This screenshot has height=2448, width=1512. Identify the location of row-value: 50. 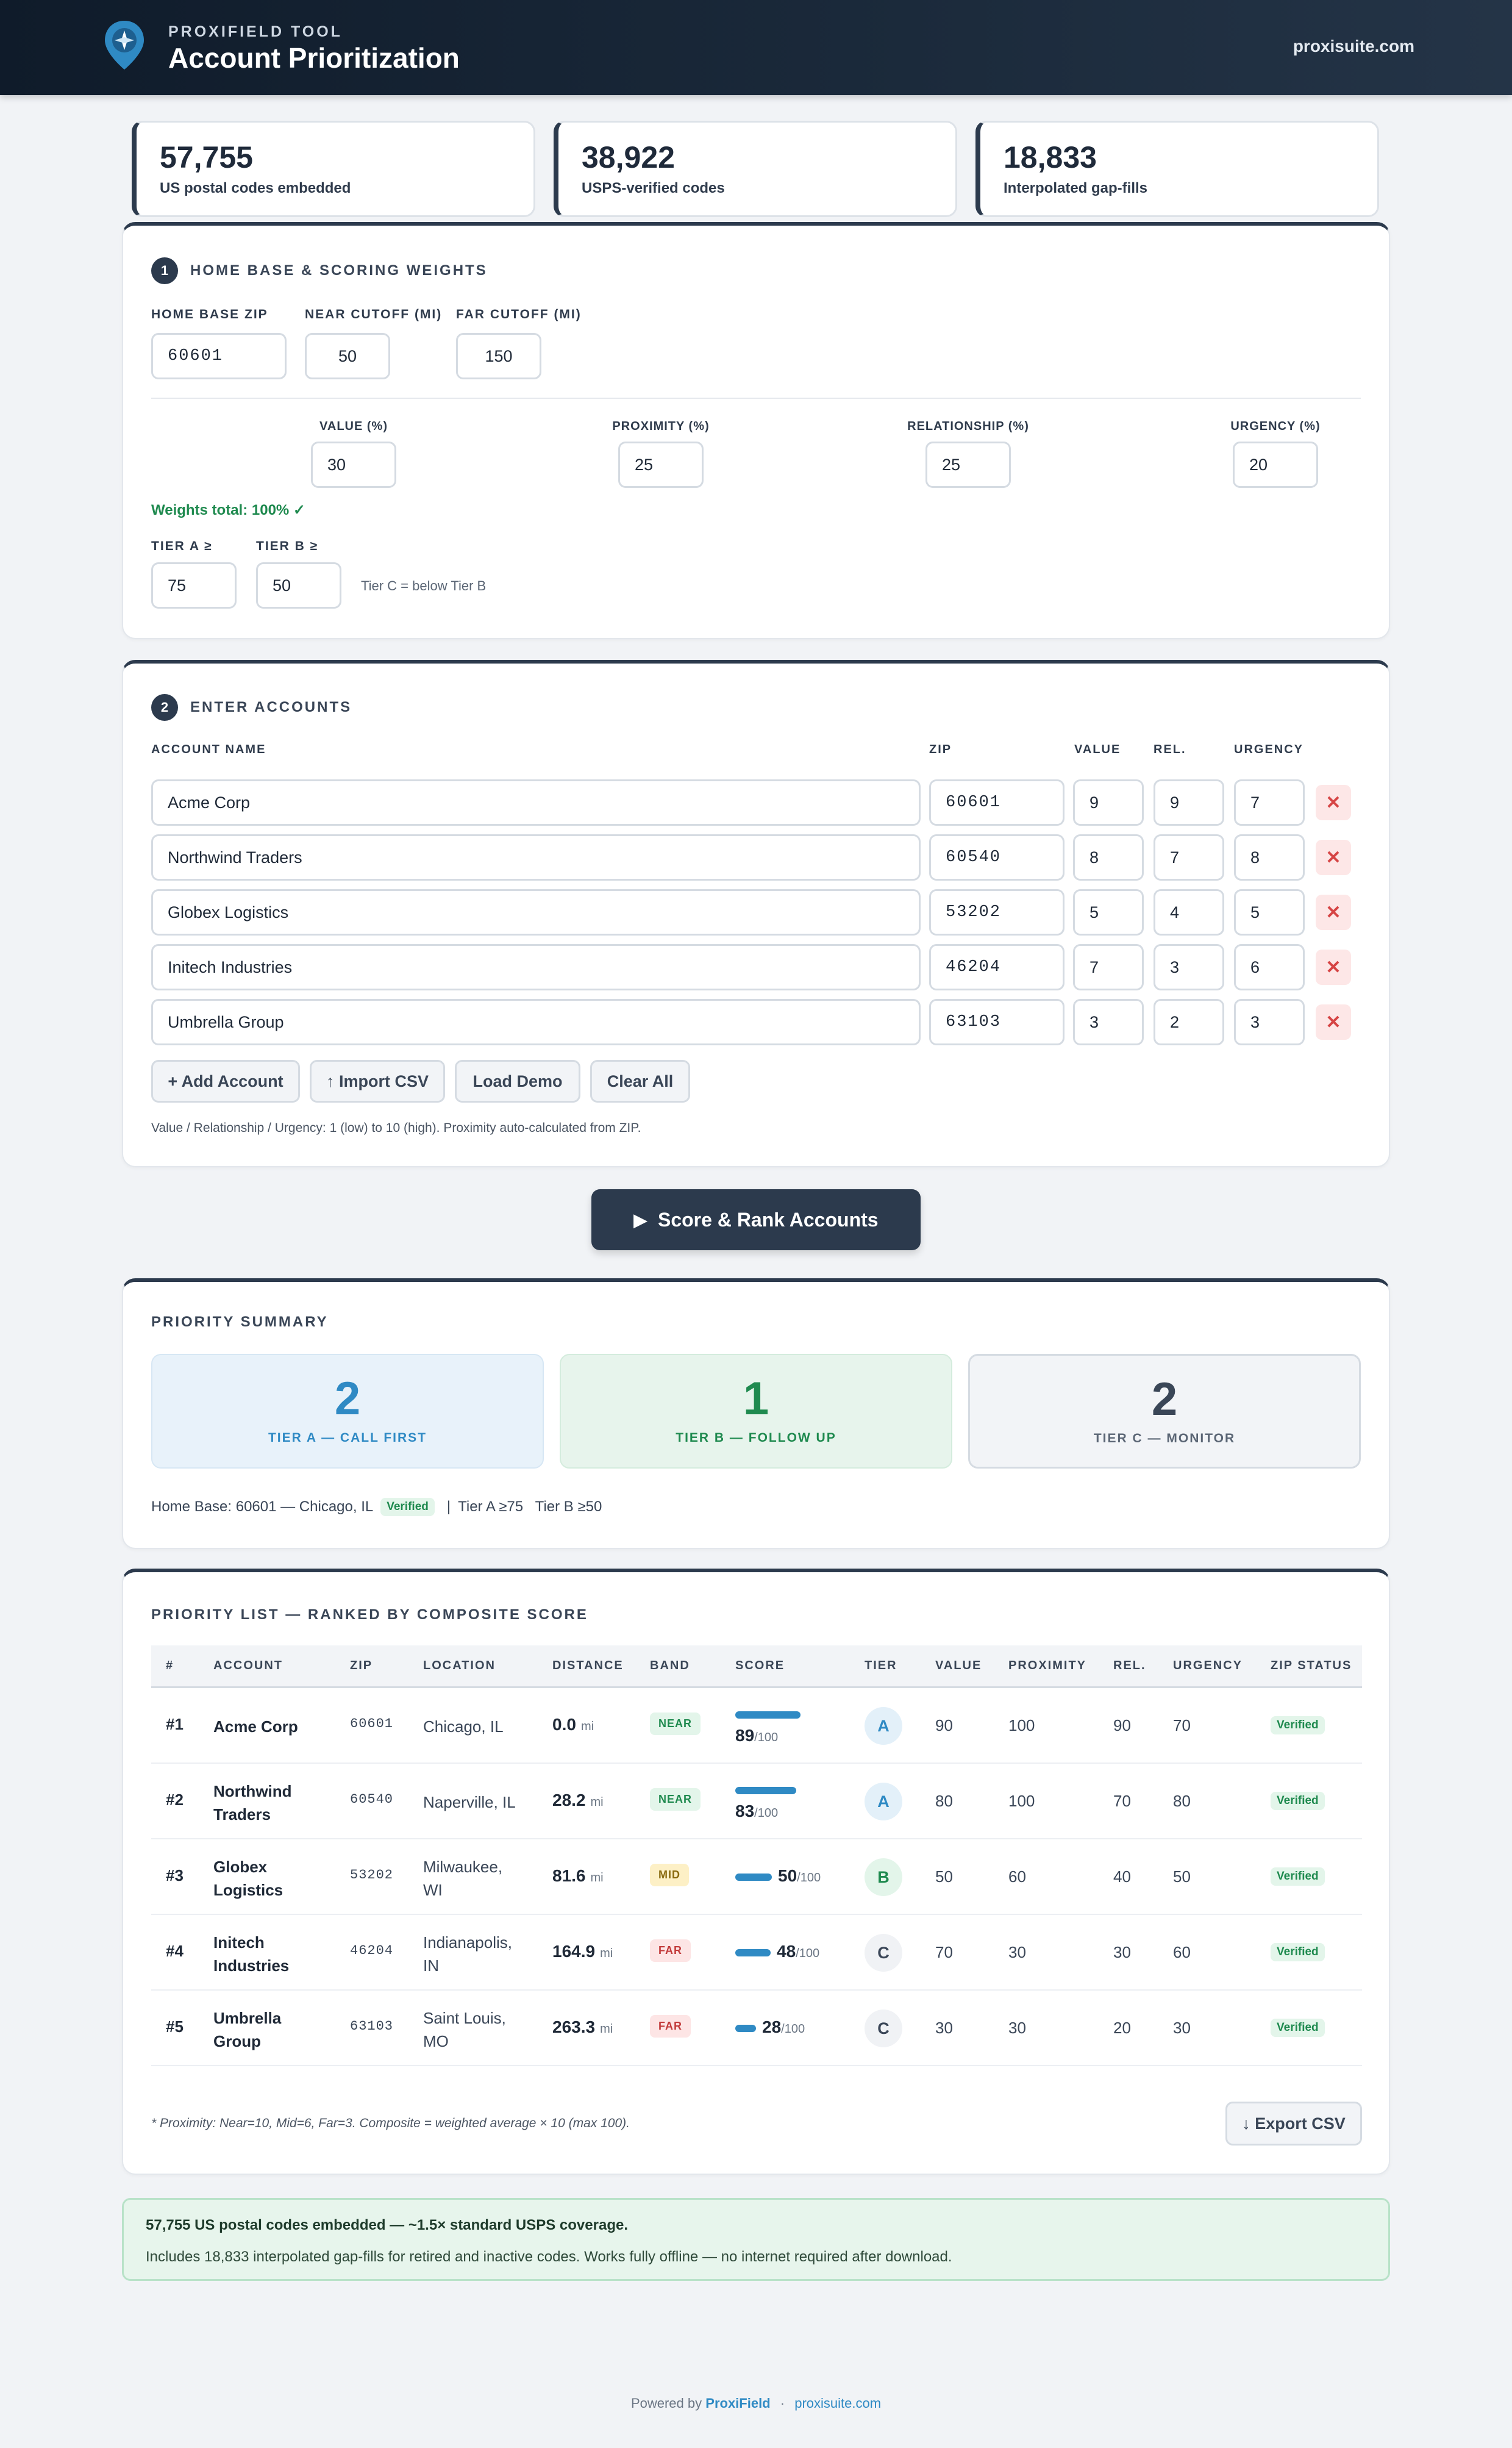
(944, 1876).